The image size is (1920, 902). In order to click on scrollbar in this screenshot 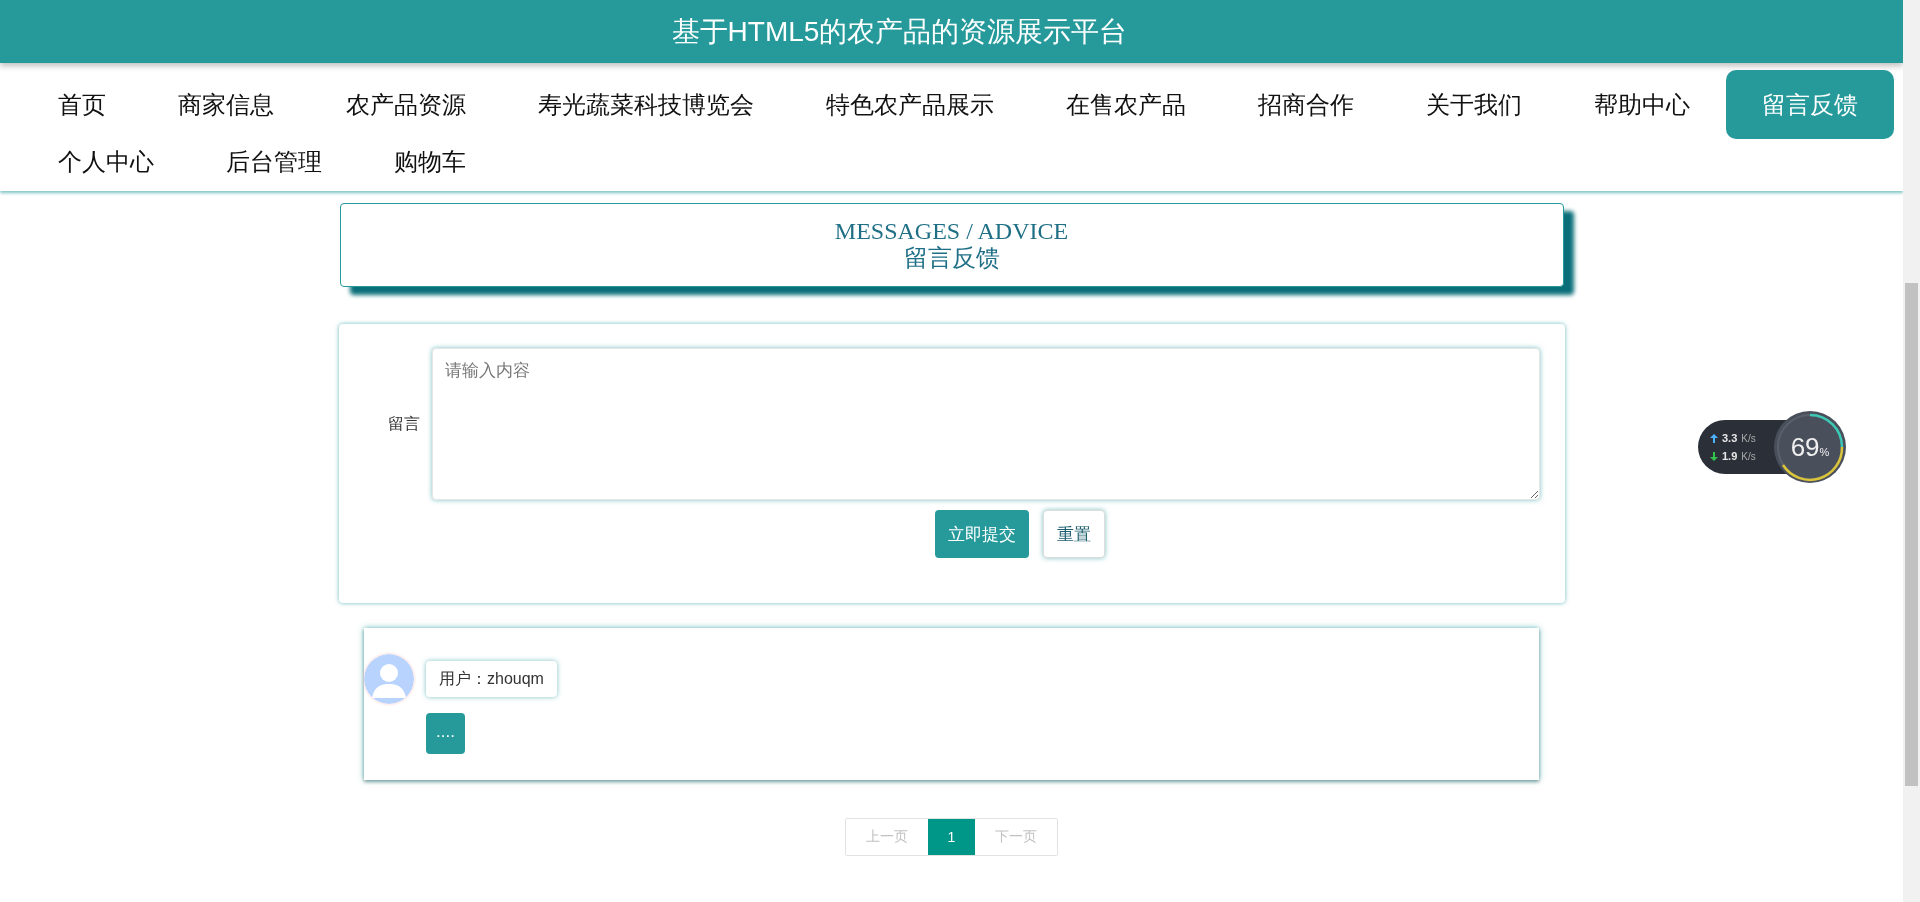, I will do `click(1911, 451)`.